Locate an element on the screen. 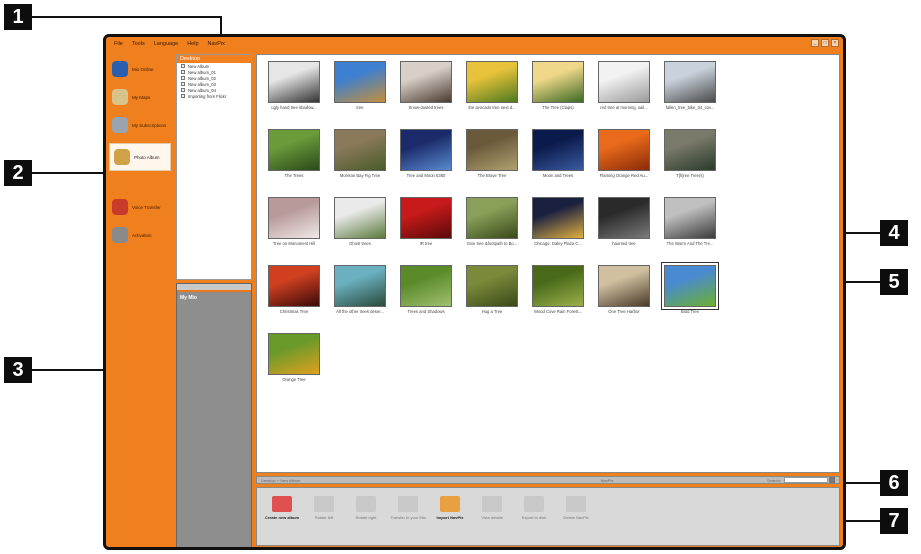 This screenshot has height=554, width=921. photo-thumbnail: Orange Tree is located at coordinates (294, 357).